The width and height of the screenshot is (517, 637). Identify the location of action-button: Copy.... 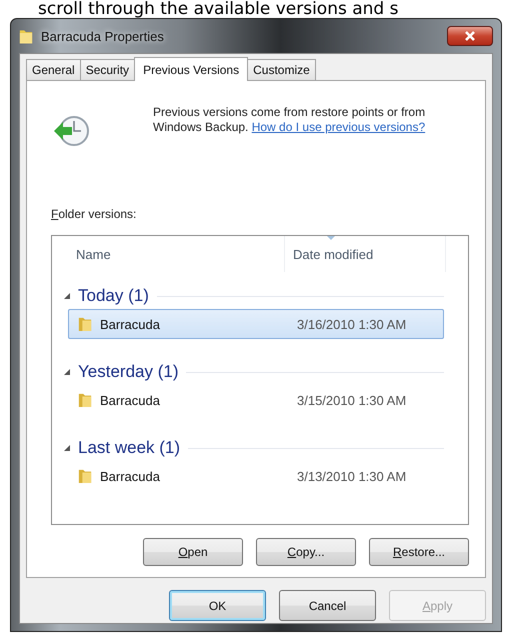
(306, 552).